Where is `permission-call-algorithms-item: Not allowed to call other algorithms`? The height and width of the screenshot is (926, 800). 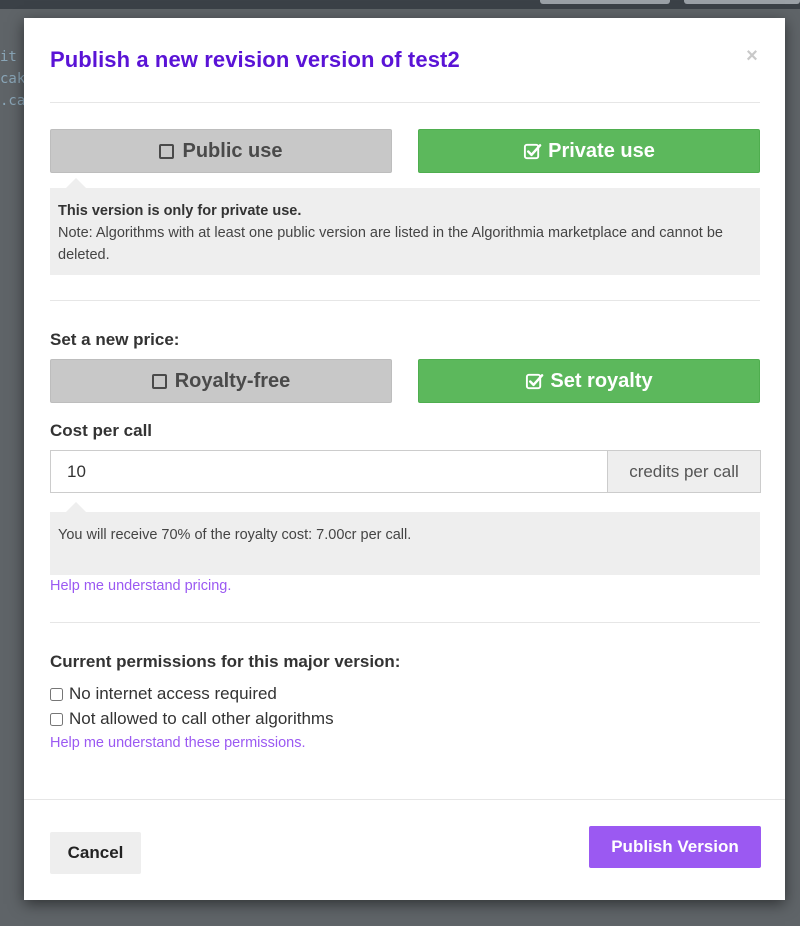 permission-call-algorithms-item: Not allowed to call other algorithms is located at coordinates (192, 719).